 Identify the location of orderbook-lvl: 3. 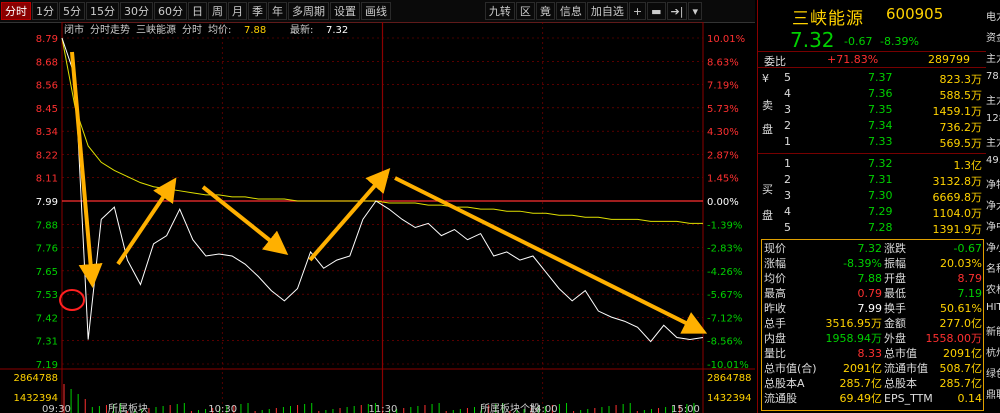
(787, 195).